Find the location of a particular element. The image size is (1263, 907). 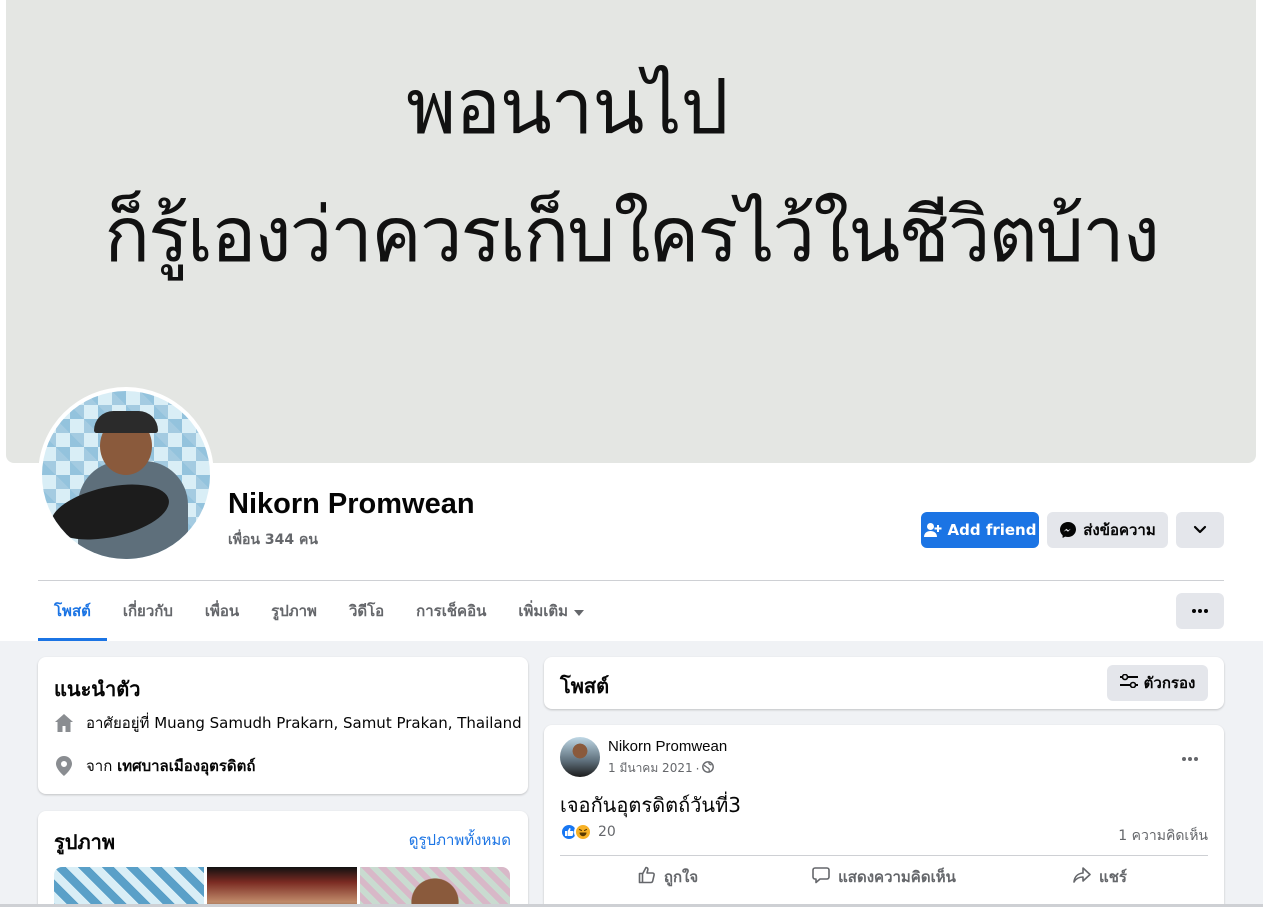

globe-icon is located at coordinates (708, 768).